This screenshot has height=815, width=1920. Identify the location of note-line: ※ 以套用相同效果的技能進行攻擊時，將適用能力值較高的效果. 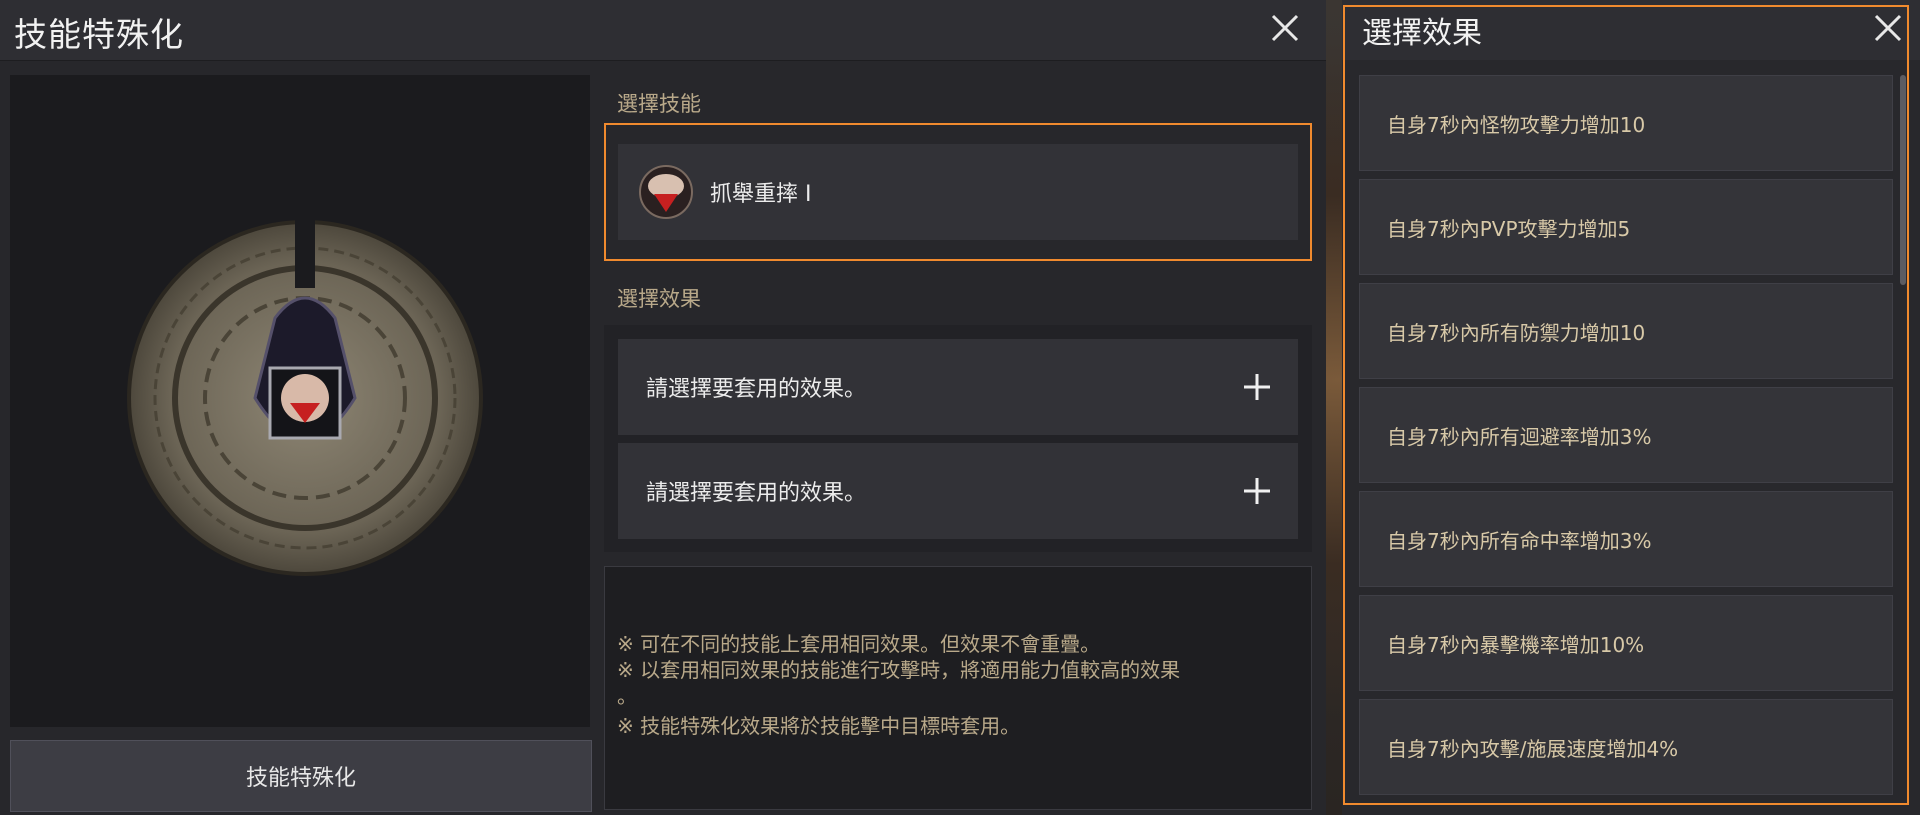
(899, 670).